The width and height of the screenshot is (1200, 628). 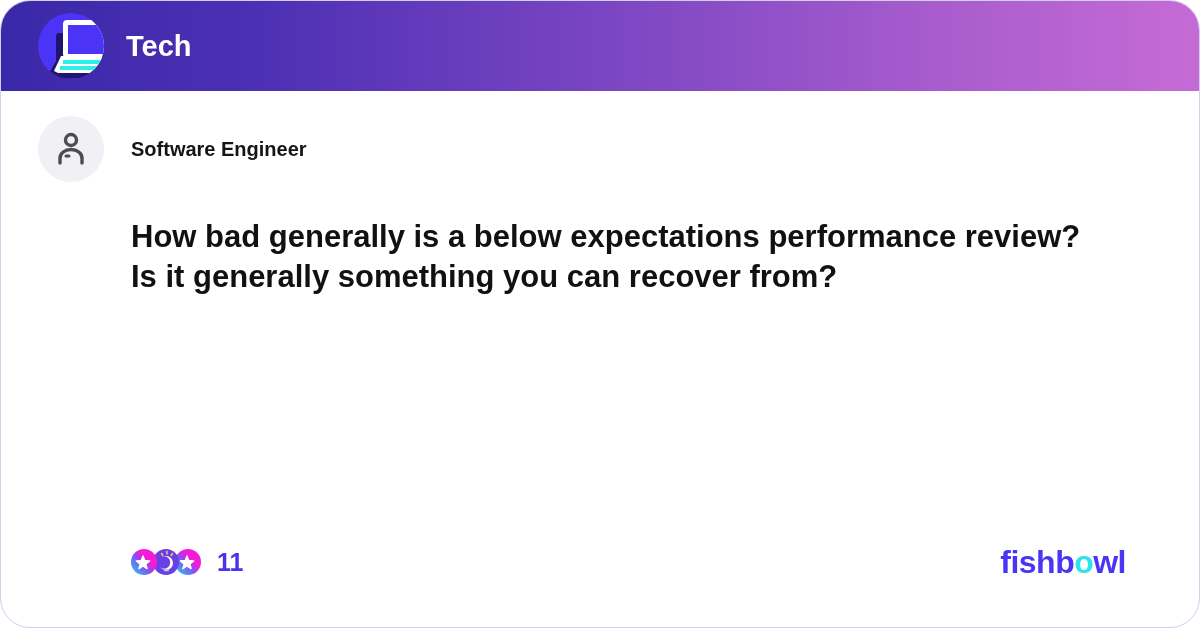 What do you see at coordinates (159, 46) in the screenshot?
I see `topic-title: Tech` at bounding box center [159, 46].